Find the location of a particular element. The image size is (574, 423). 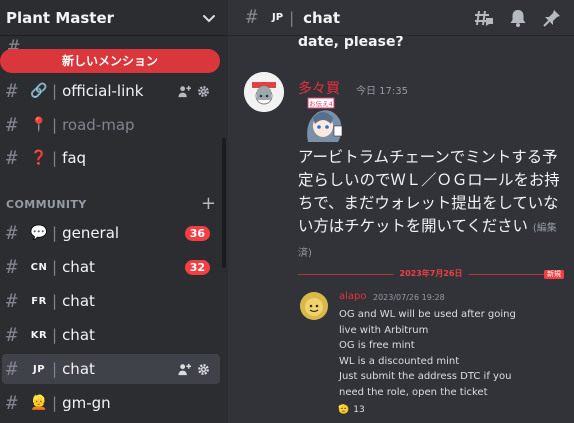

speech-bubble-emoji-icon: 💬 is located at coordinates (39, 233).